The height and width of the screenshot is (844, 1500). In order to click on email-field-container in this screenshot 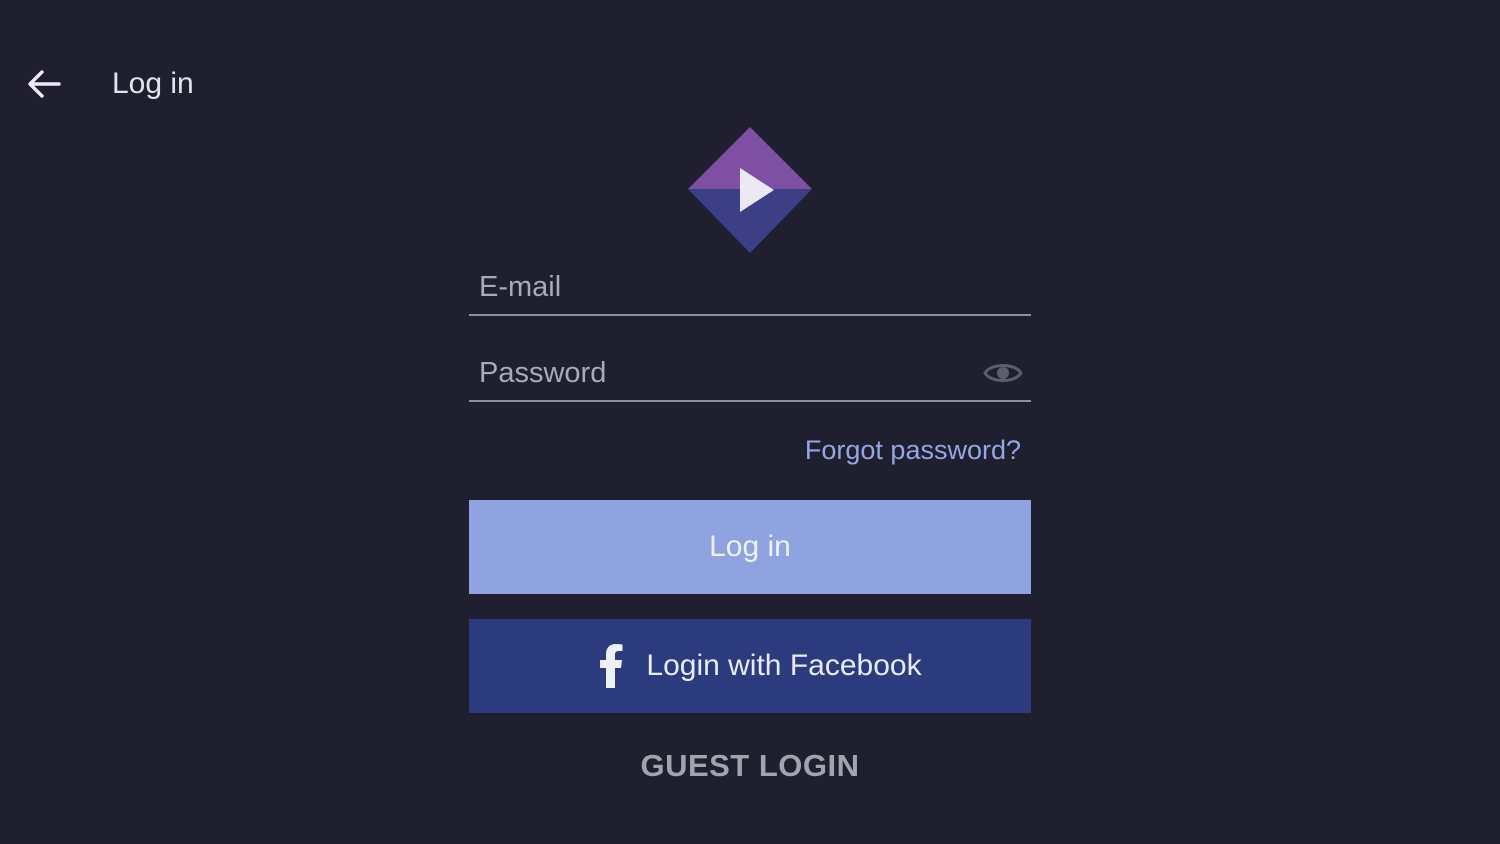, I will do `click(750, 289)`.